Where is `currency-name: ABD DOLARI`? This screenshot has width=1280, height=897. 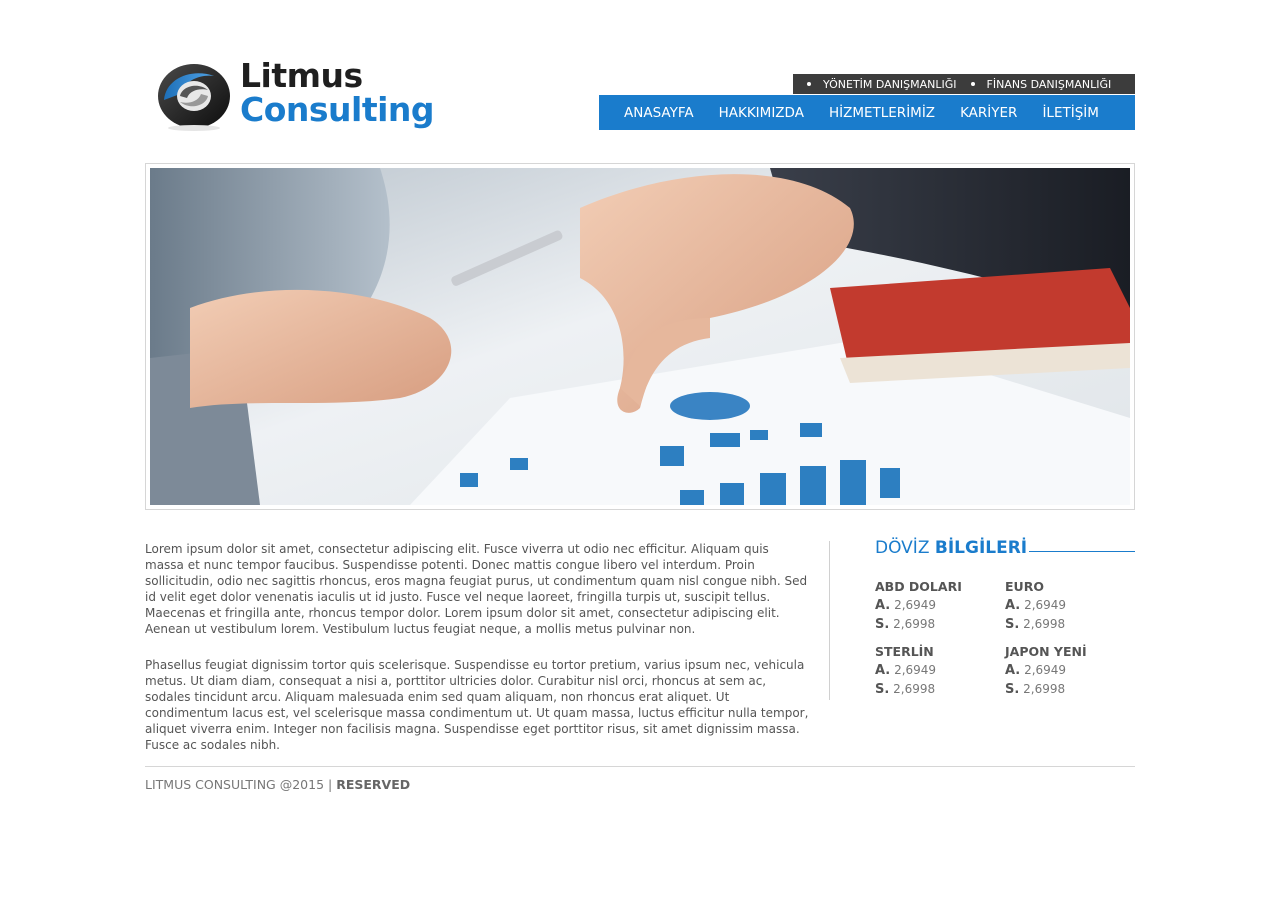
currency-name: ABD DOLARI is located at coordinates (918, 586).